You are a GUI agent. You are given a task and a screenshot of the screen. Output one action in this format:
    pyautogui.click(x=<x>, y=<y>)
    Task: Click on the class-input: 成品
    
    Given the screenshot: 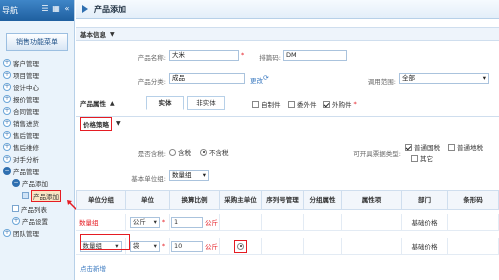 What is the action you would take?
    pyautogui.click(x=207, y=78)
    